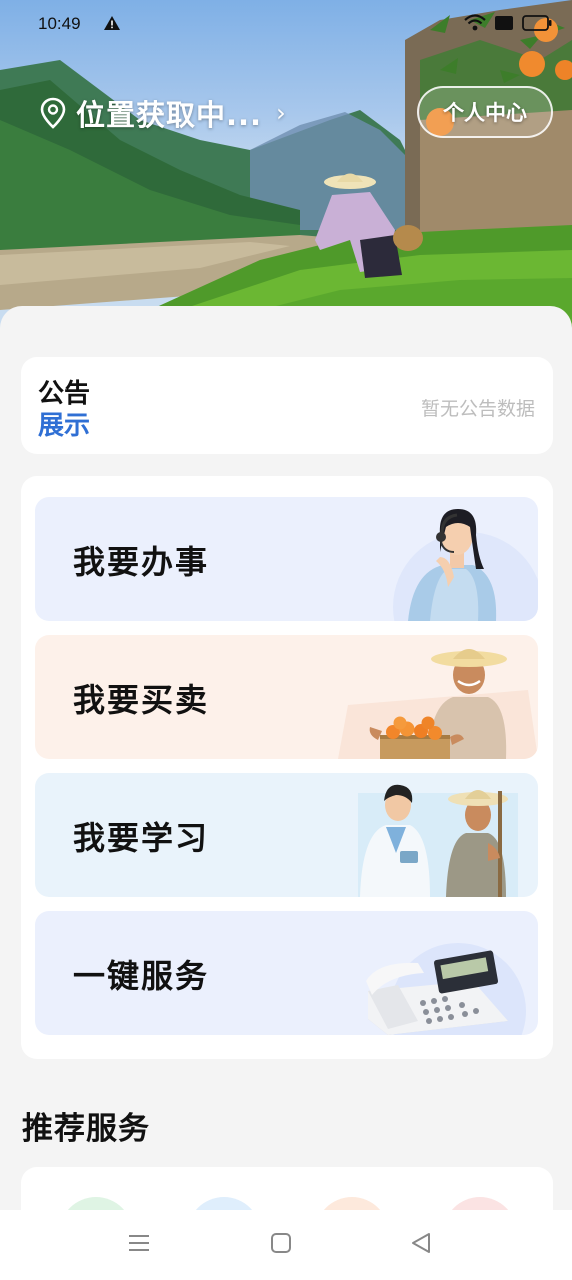 The width and height of the screenshot is (572, 1280). What do you see at coordinates (537, 23) in the screenshot?
I see `battery-icon` at bounding box center [537, 23].